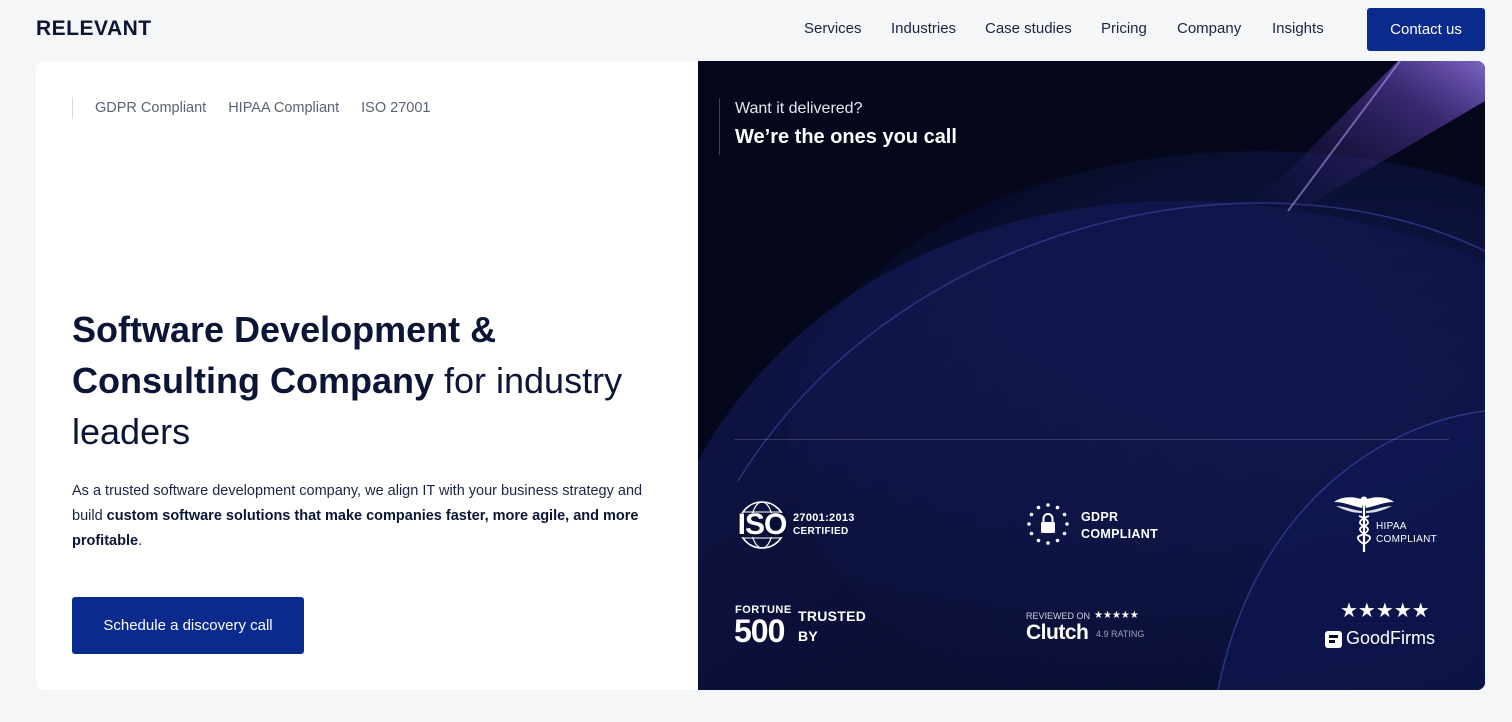  I want to click on nav-industries: Industries, so click(923, 28).